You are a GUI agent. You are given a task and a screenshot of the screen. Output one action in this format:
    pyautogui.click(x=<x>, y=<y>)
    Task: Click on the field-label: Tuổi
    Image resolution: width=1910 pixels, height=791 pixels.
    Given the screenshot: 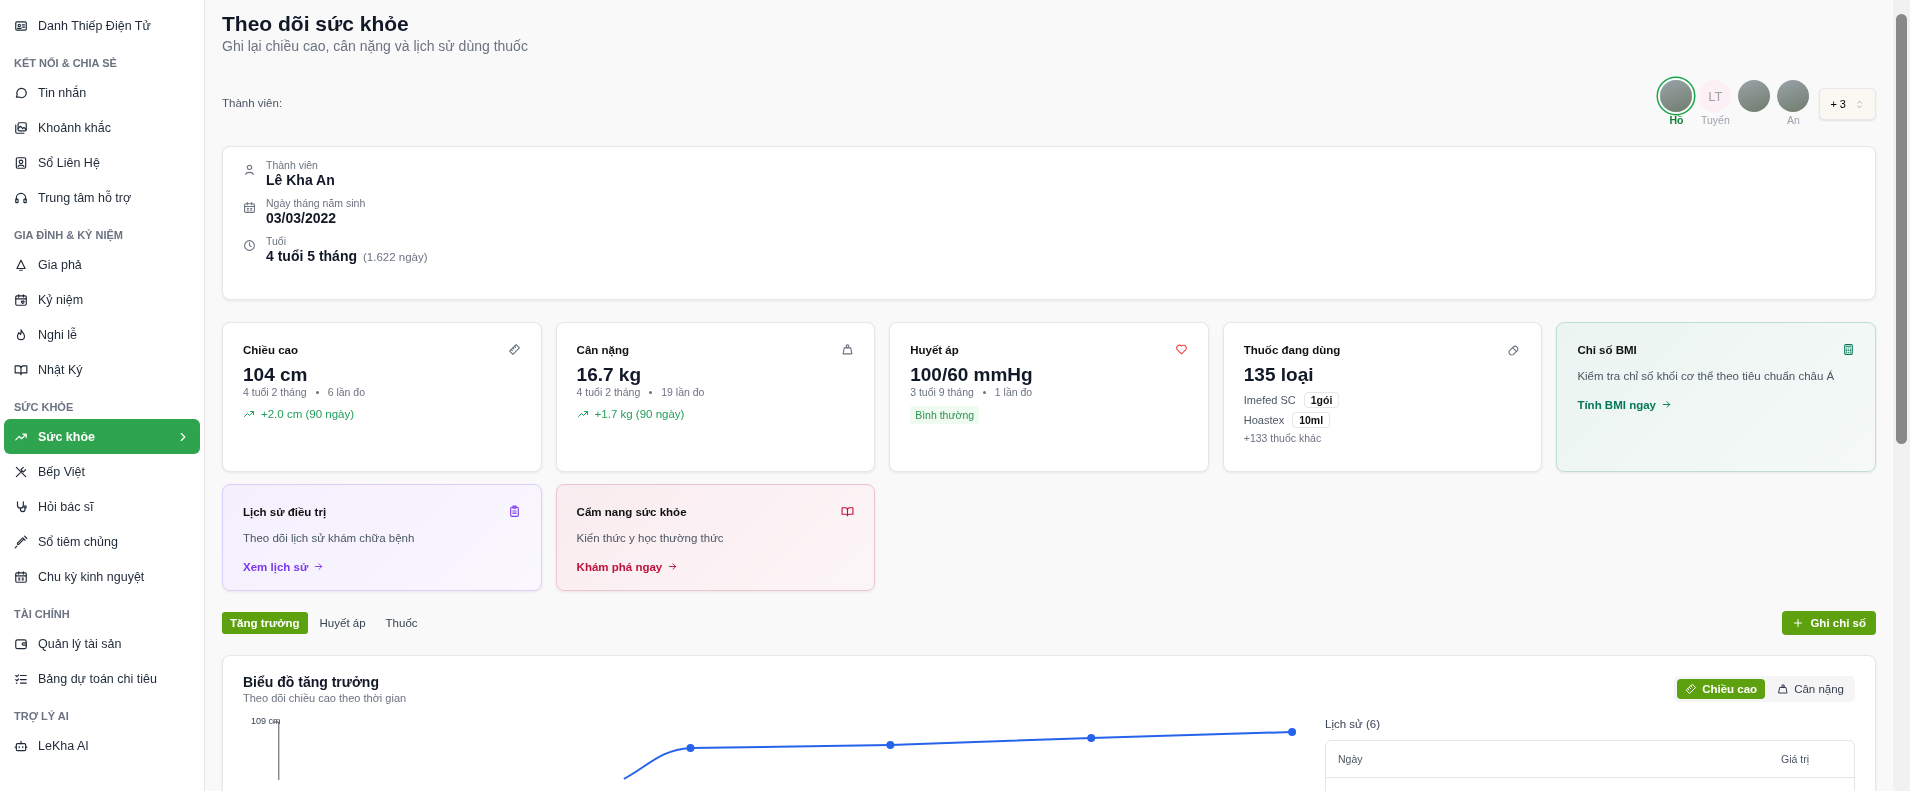 What is the action you would take?
    pyautogui.click(x=277, y=241)
    